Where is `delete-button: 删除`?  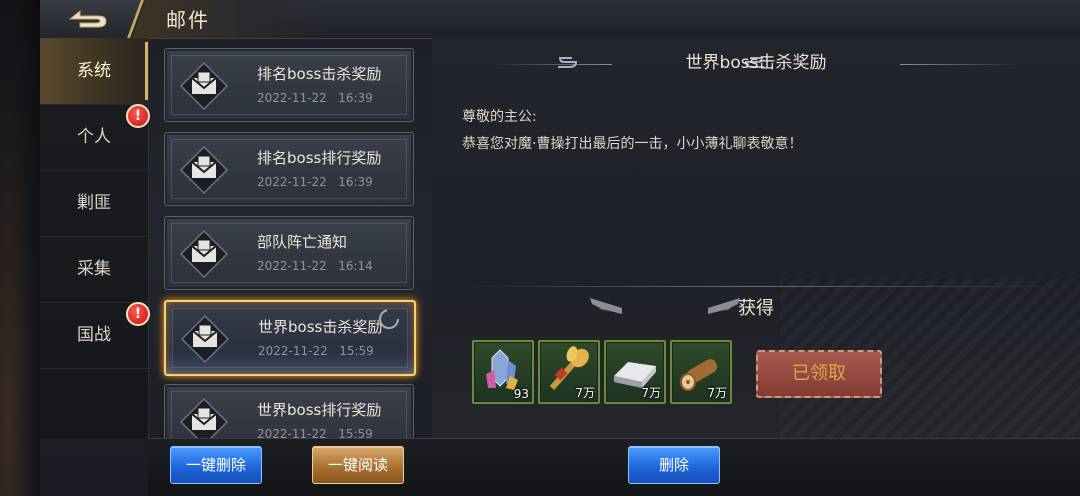 delete-button: 删除 is located at coordinates (674, 465).